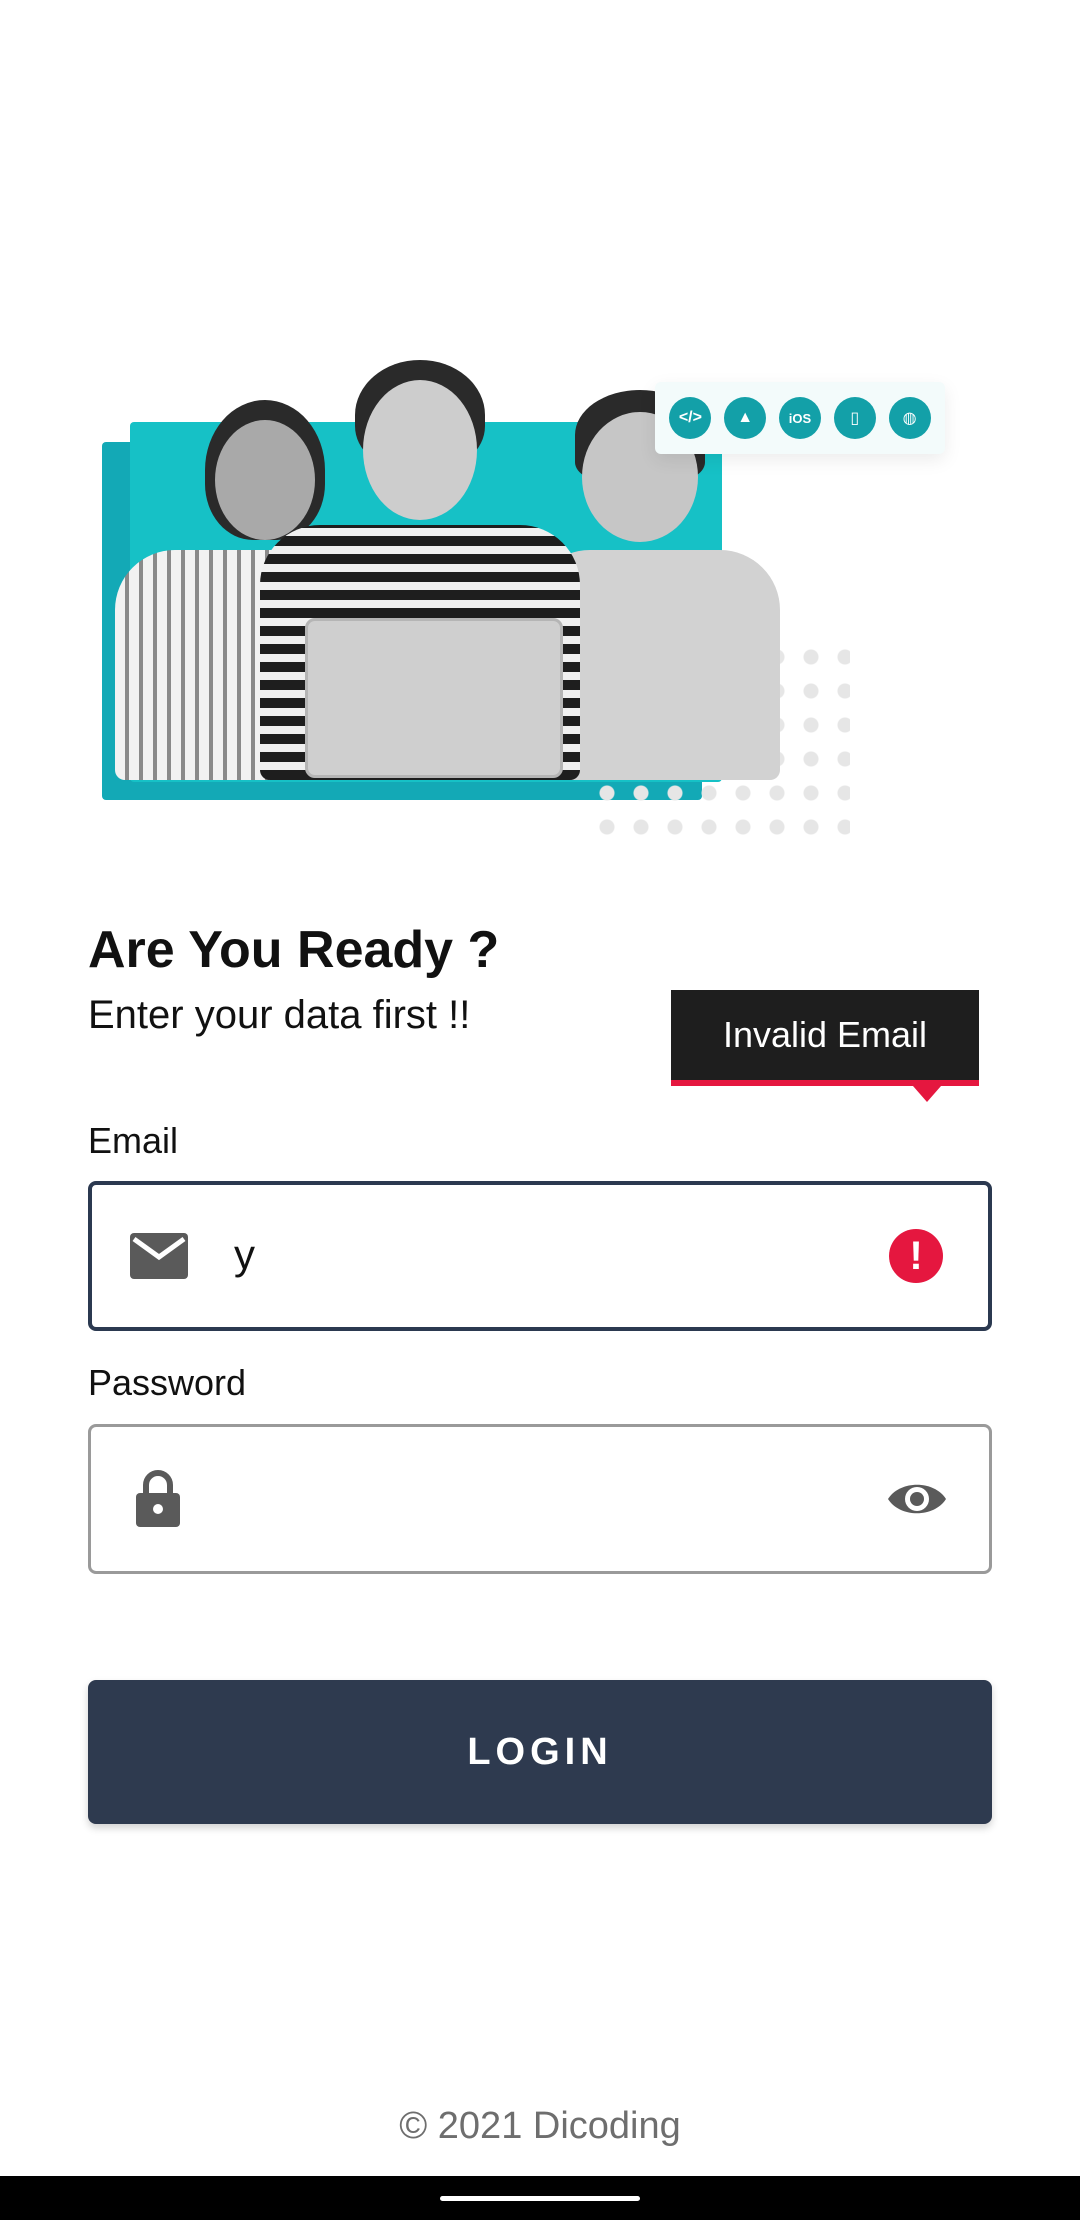 This screenshot has width=1080, height=2220. Describe the element at coordinates (909, 418) in the screenshot. I see `web-icon: ◍` at that location.